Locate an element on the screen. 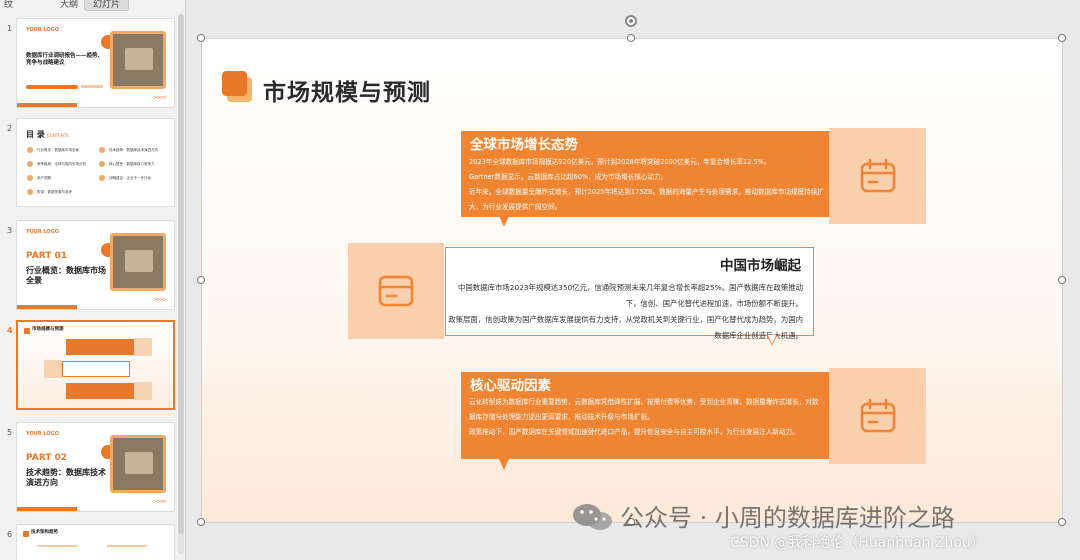 The image size is (1080, 560). credit-card-icon is located at coordinates (396, 291).